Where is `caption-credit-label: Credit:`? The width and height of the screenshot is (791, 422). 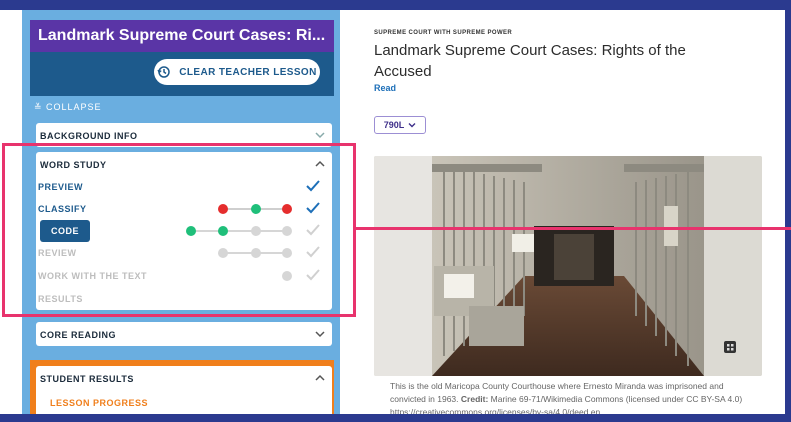
caption-credit-label: Credit: is located at coordinates (474, 399).